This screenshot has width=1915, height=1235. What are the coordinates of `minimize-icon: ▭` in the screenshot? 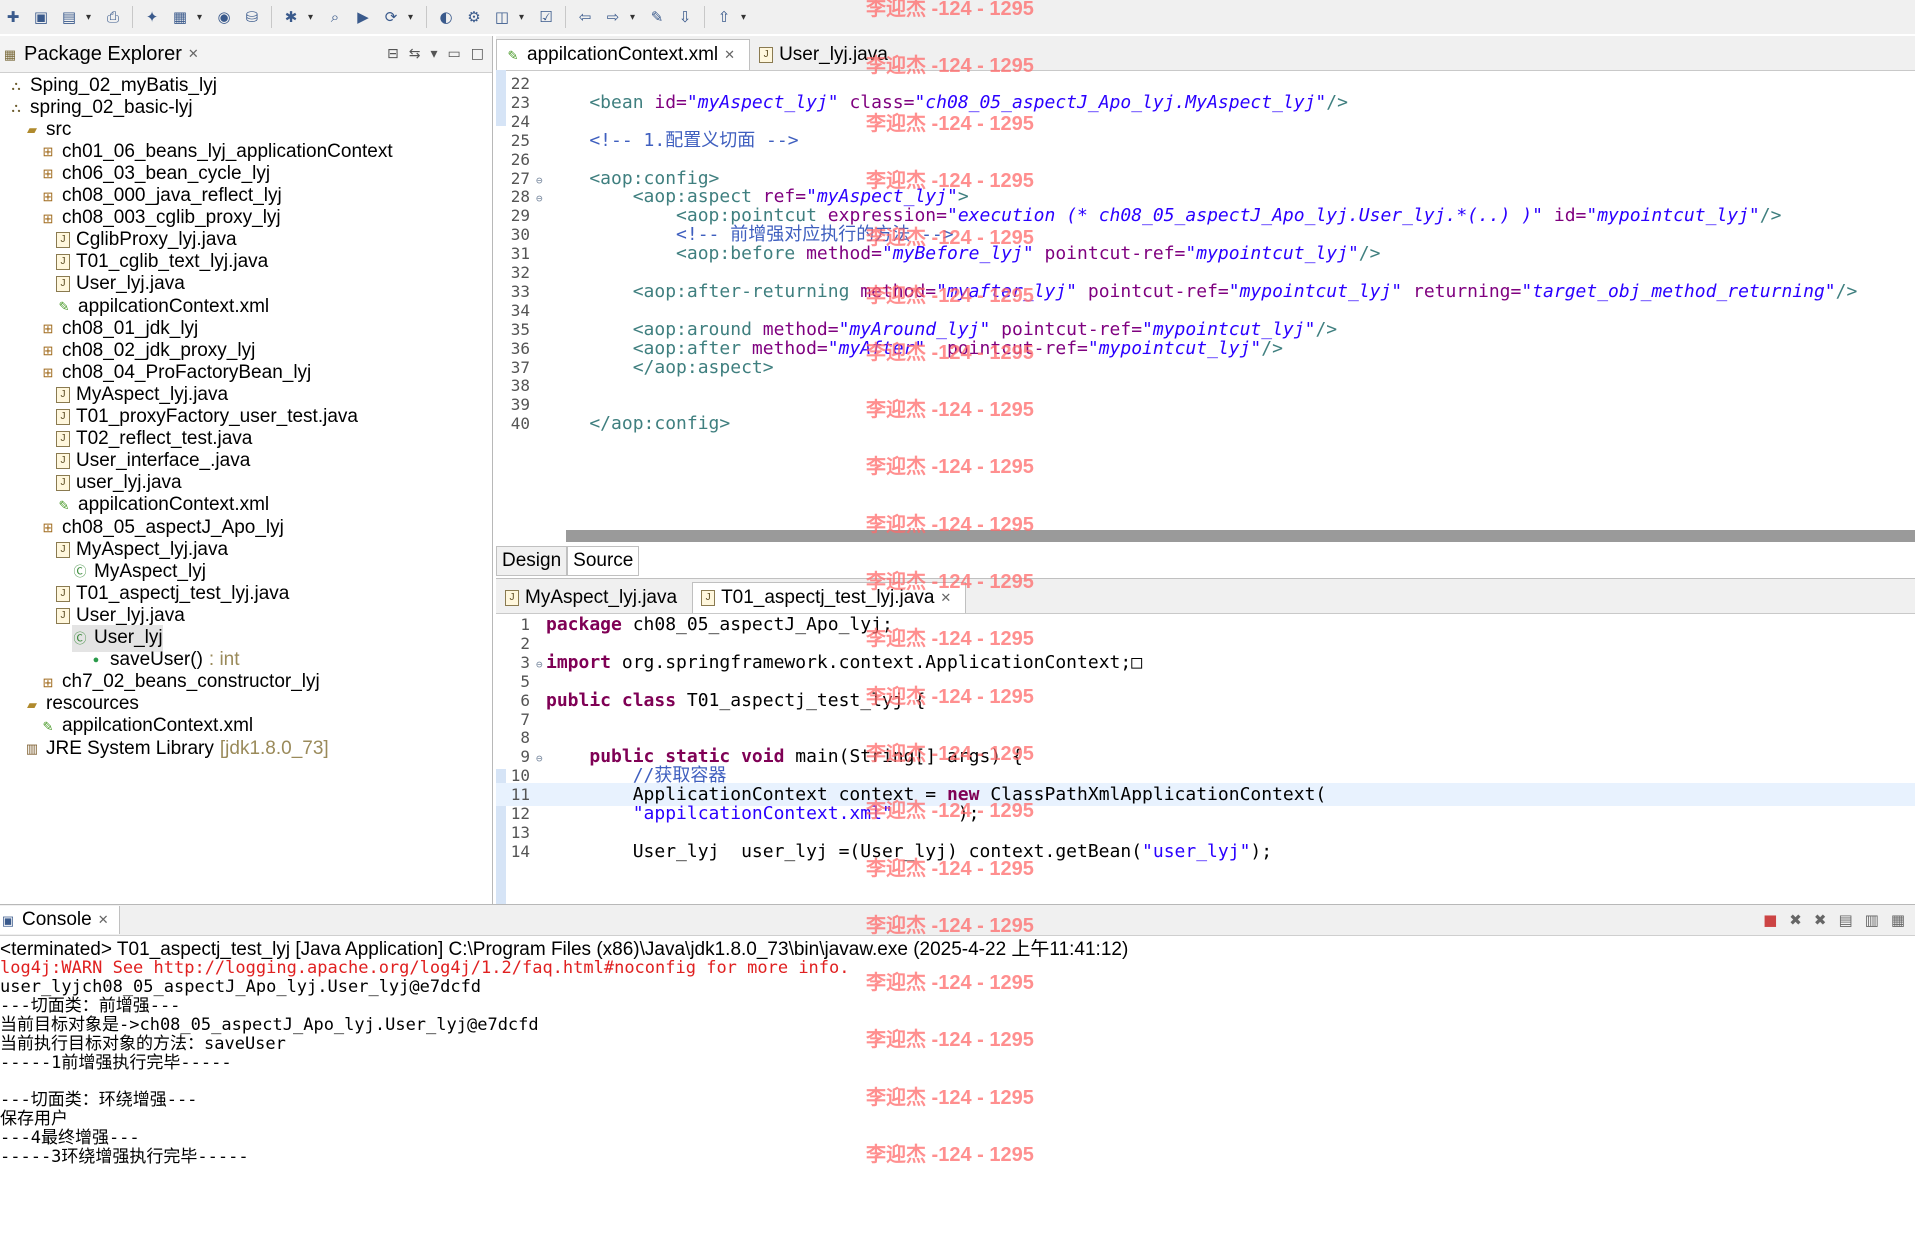 It's located at (454, 54).